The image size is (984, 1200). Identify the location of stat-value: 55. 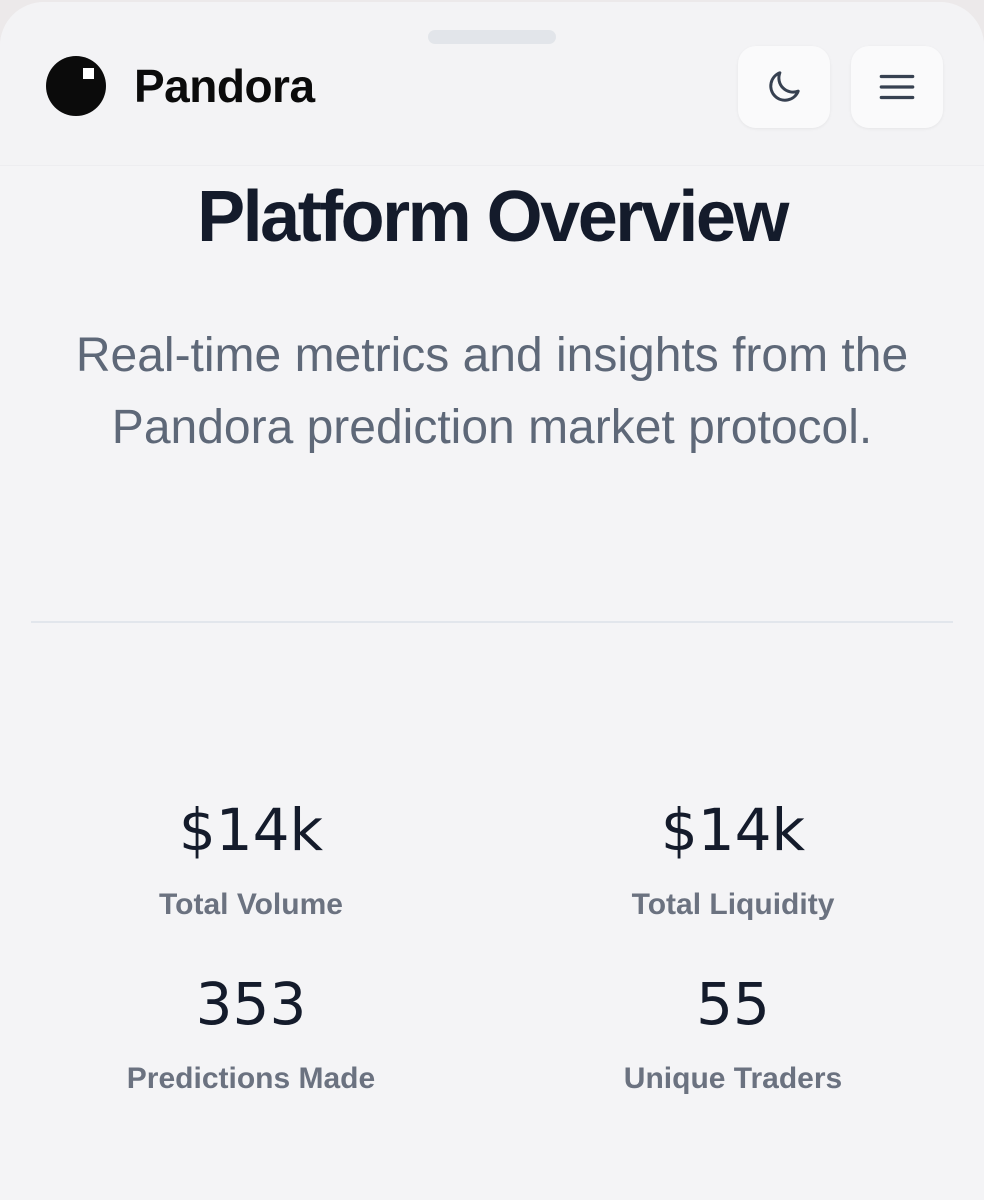
(733, 1004).